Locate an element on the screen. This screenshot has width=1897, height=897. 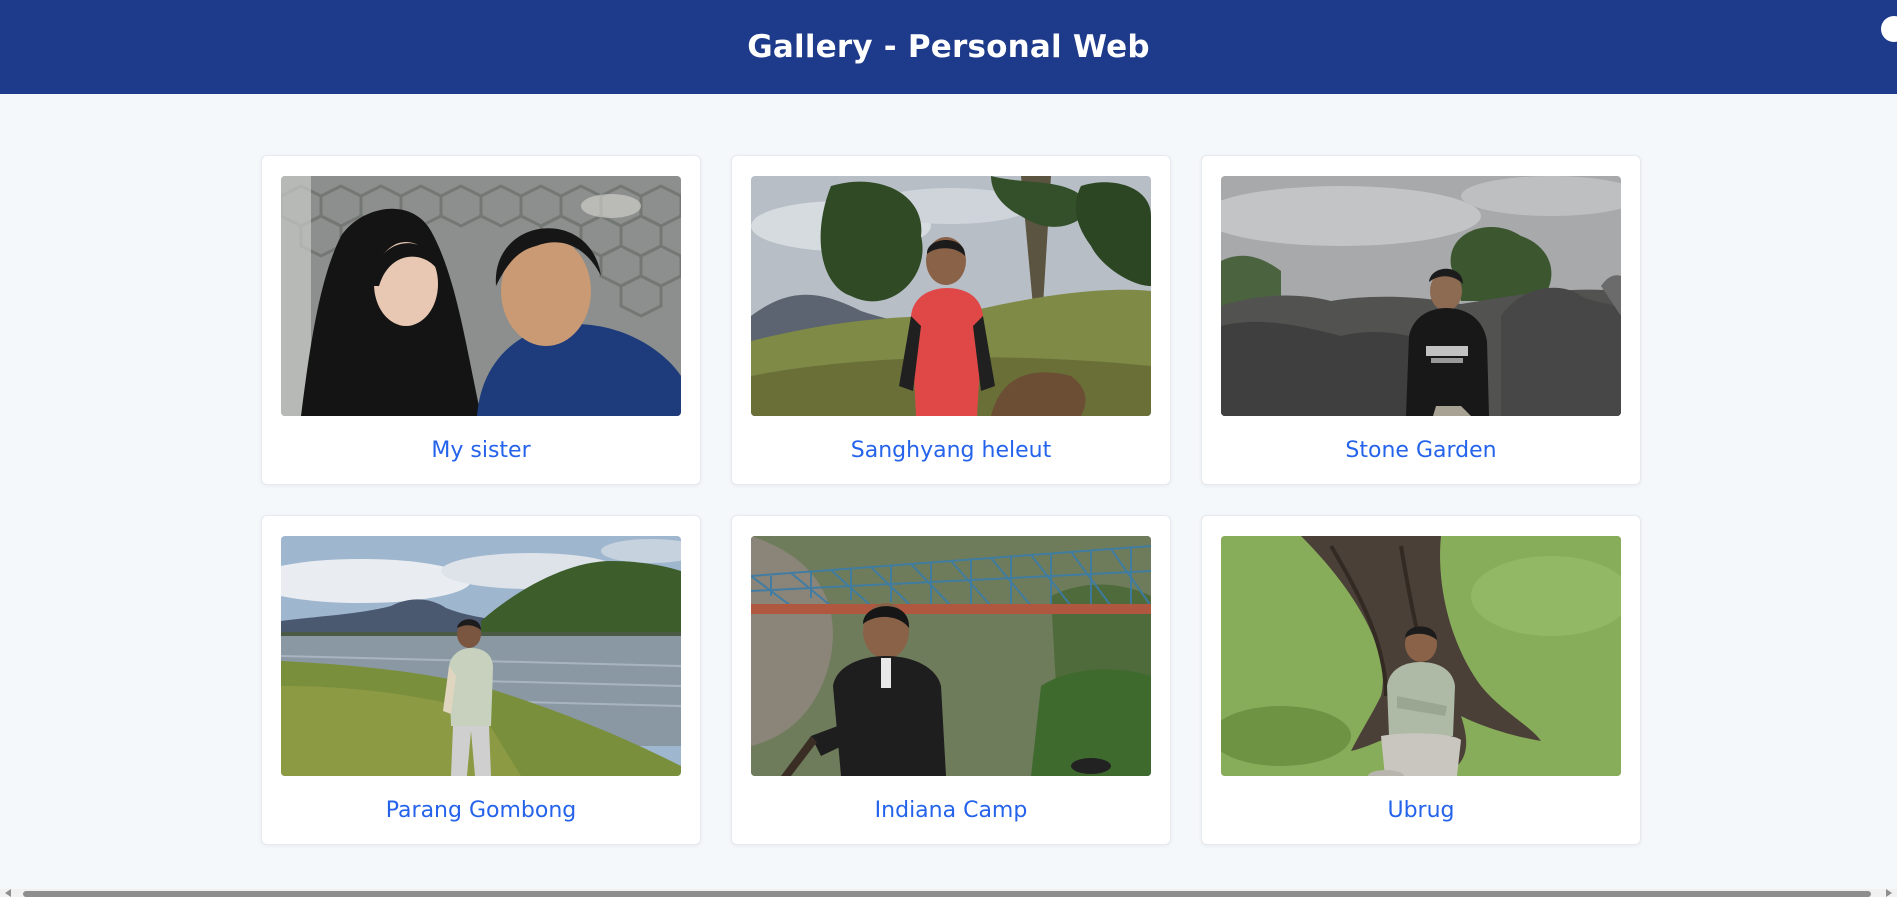
gallery-card-sanghyang-heleut: Sanghyang heleut is located at coordinates (951, 320).